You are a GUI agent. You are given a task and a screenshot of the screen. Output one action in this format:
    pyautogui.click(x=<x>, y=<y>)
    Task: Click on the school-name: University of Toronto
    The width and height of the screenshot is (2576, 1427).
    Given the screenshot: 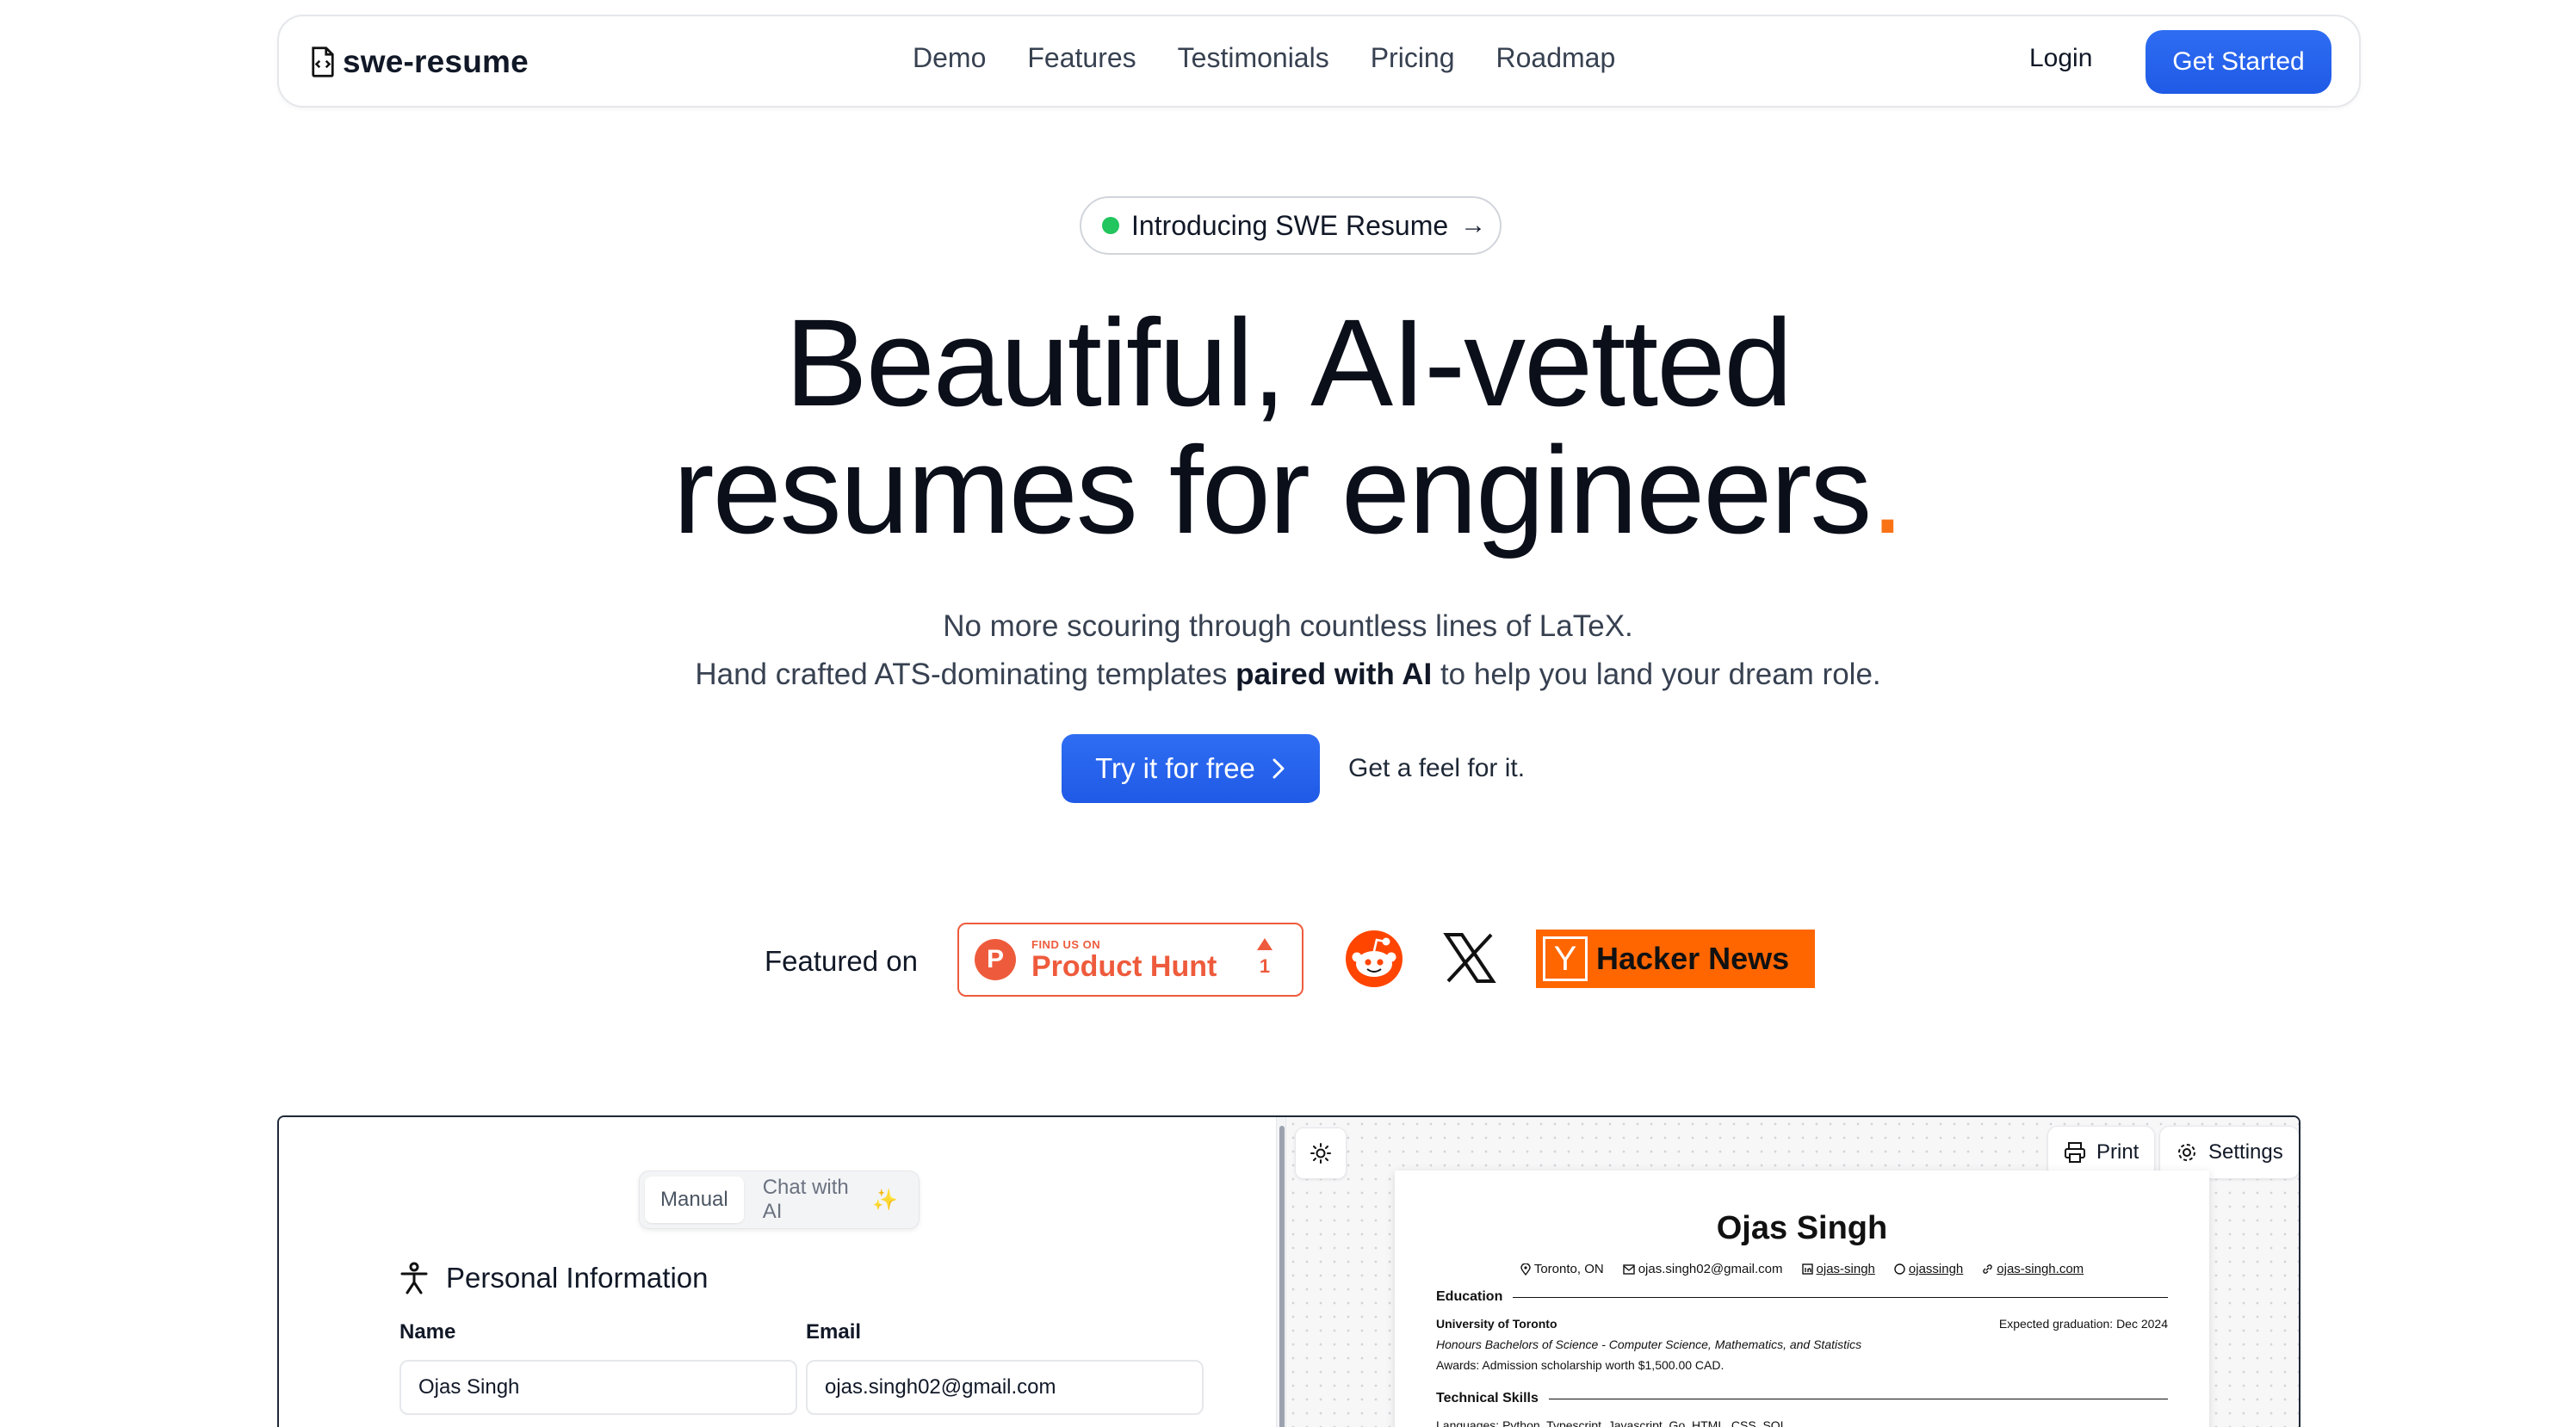 What is the action you would take?
    pyautogui.click(x=1496, y=1324)
    